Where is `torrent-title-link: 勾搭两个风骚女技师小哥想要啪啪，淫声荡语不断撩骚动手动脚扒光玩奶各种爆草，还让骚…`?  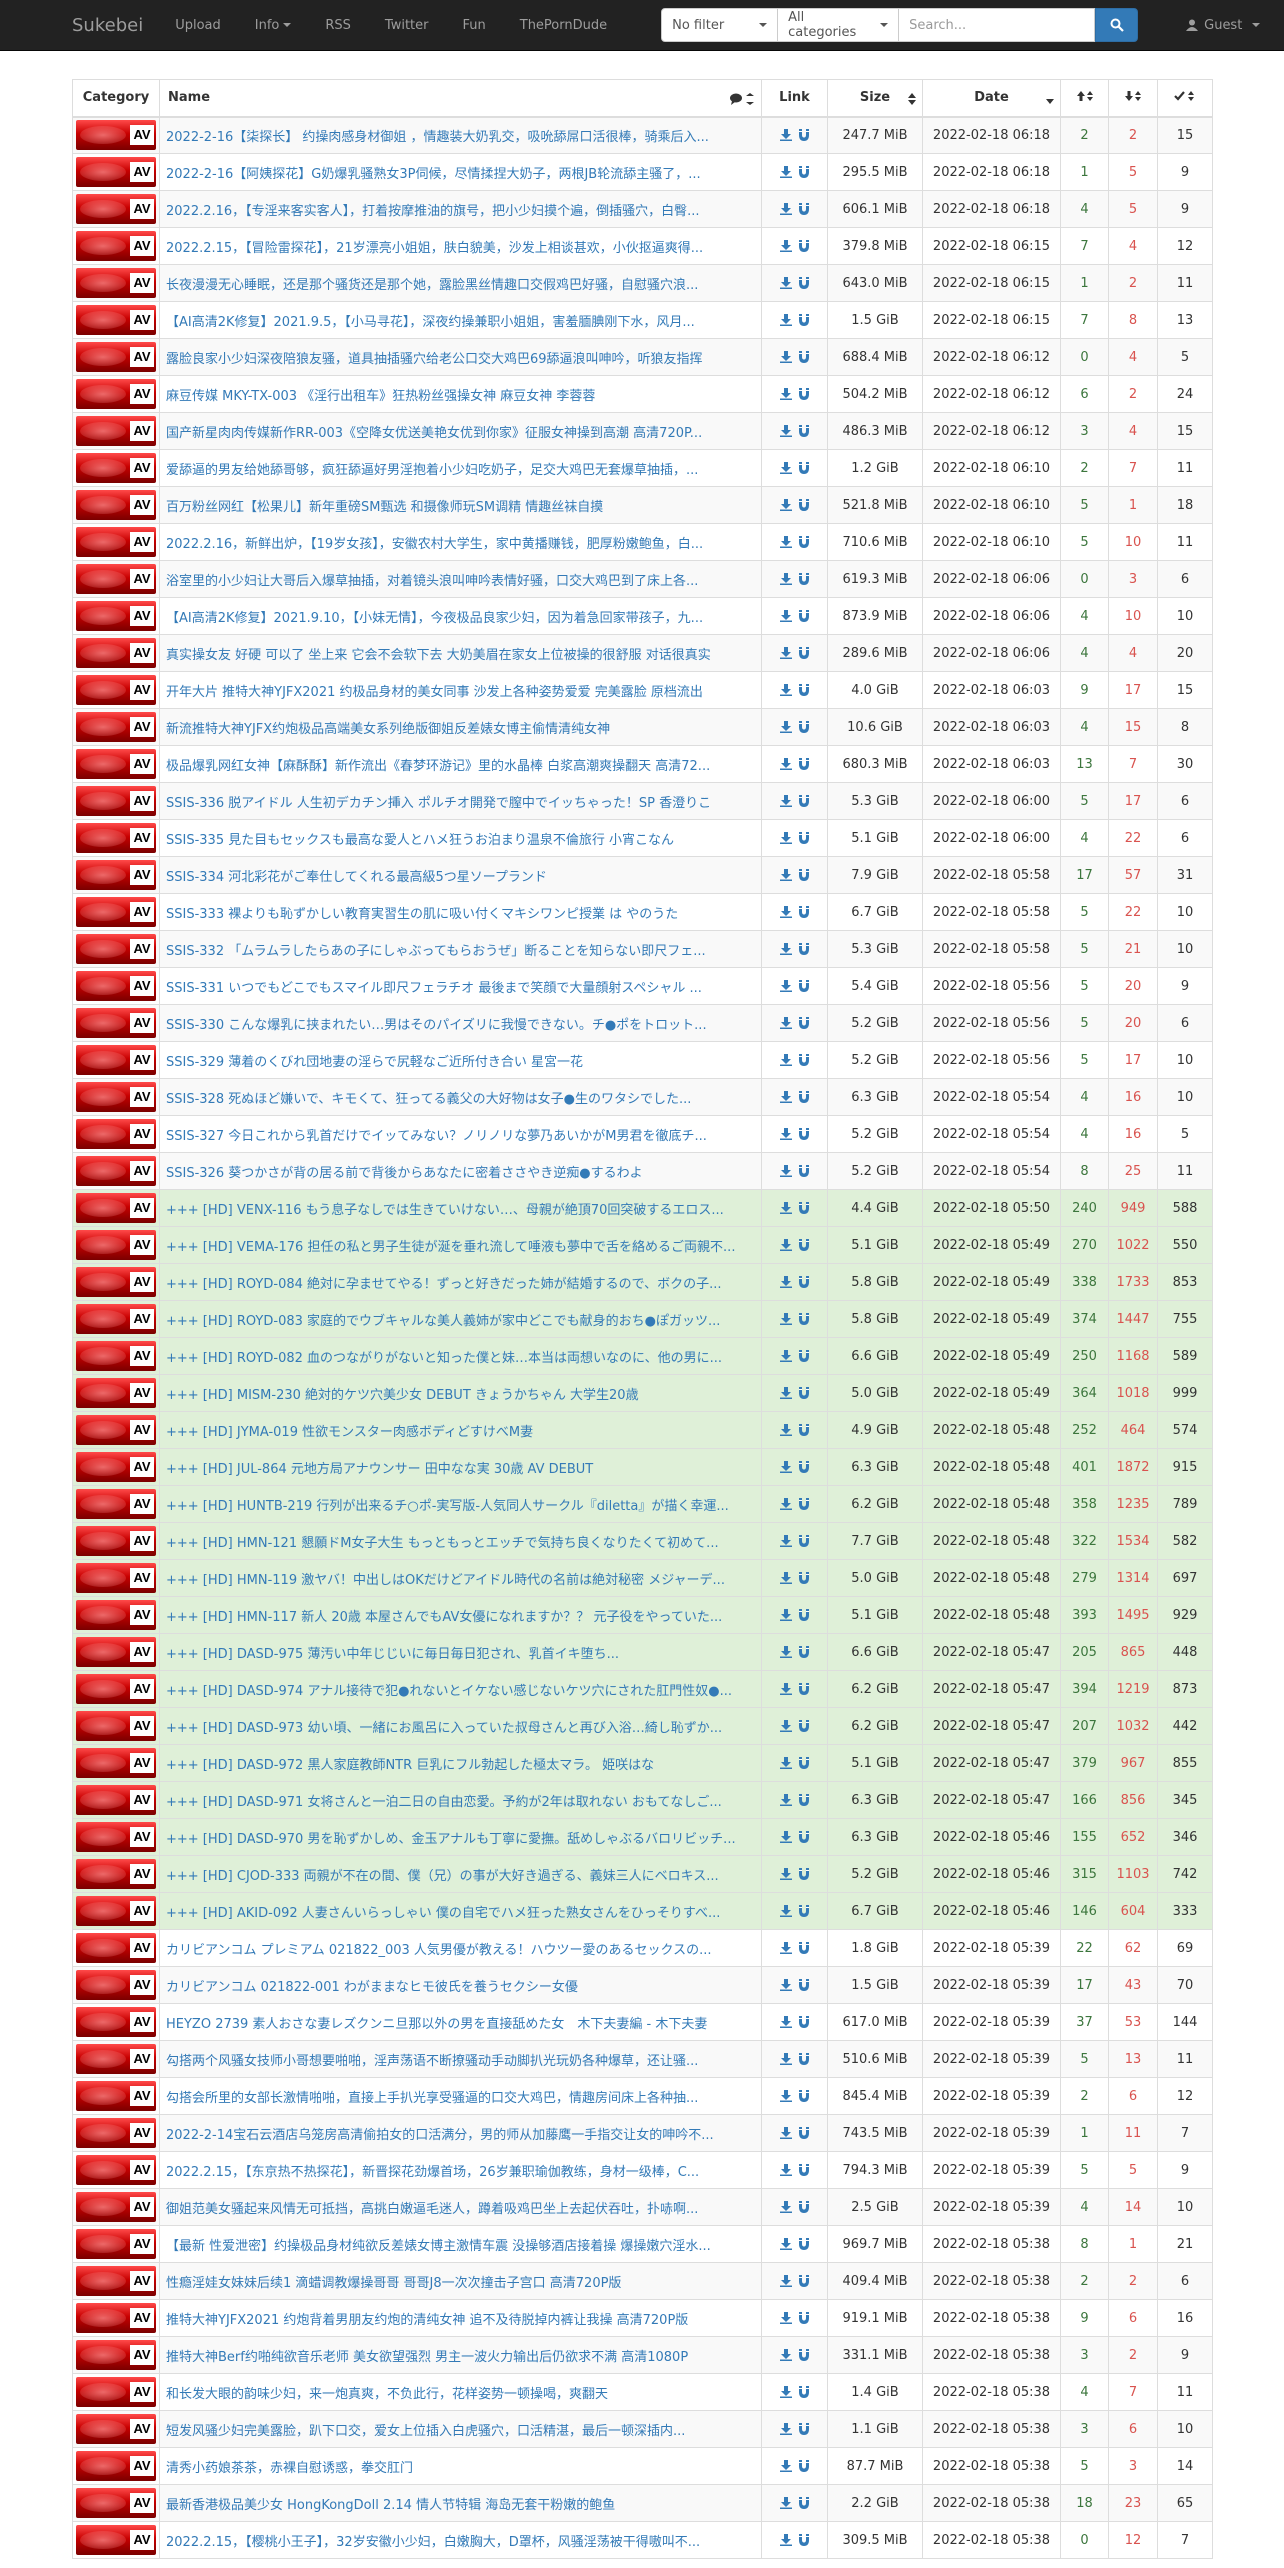 torrent-title-link: 勾搭两个风骚女技师小哥想要啪啪，淫声荡语不断撩骚动手动脚扒光玩奶各种爆草，还让骚… is located at coordinates (432, 2061).